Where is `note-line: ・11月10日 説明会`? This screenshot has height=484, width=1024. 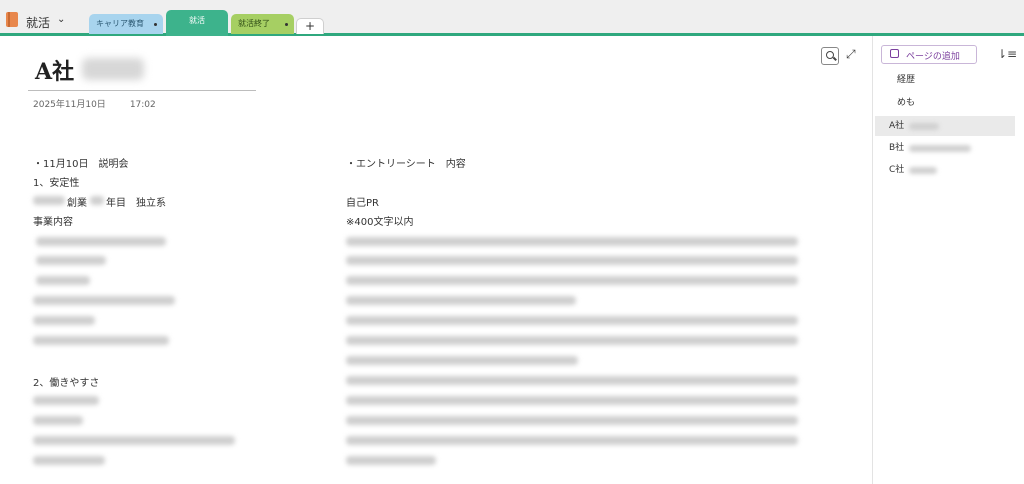
note-line: ・11月10日 説明会 is located at coordinates (80, 162).